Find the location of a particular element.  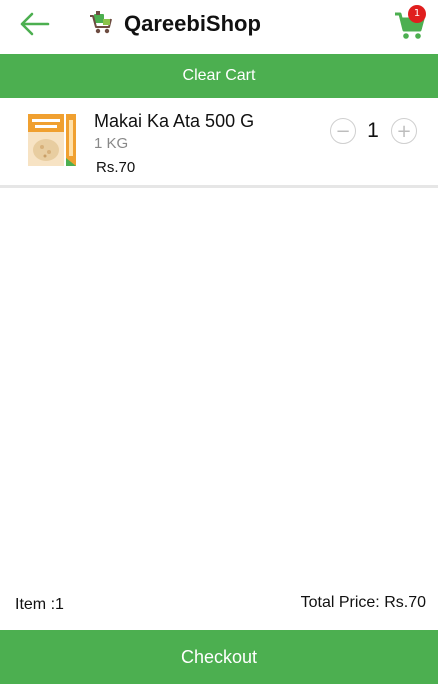

item-price: Rs.70 is located at coordinates (116, 167).